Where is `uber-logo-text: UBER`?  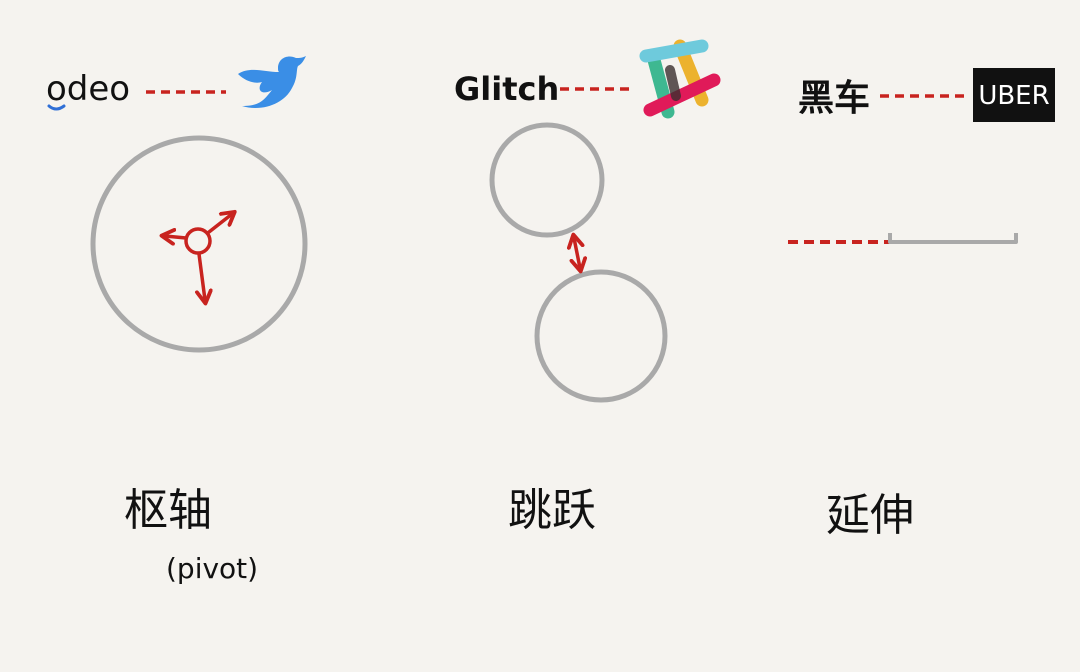
uber-logo-text: UBER is located at coordinates (1013, 96).